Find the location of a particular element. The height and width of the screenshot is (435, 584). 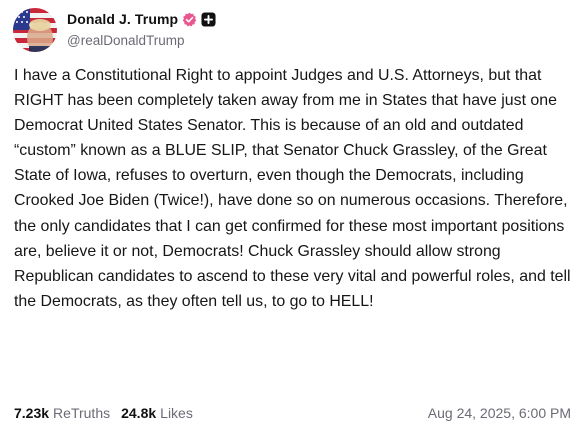

flag-portrait-avatar-icon is located at coordinates (35, 30).